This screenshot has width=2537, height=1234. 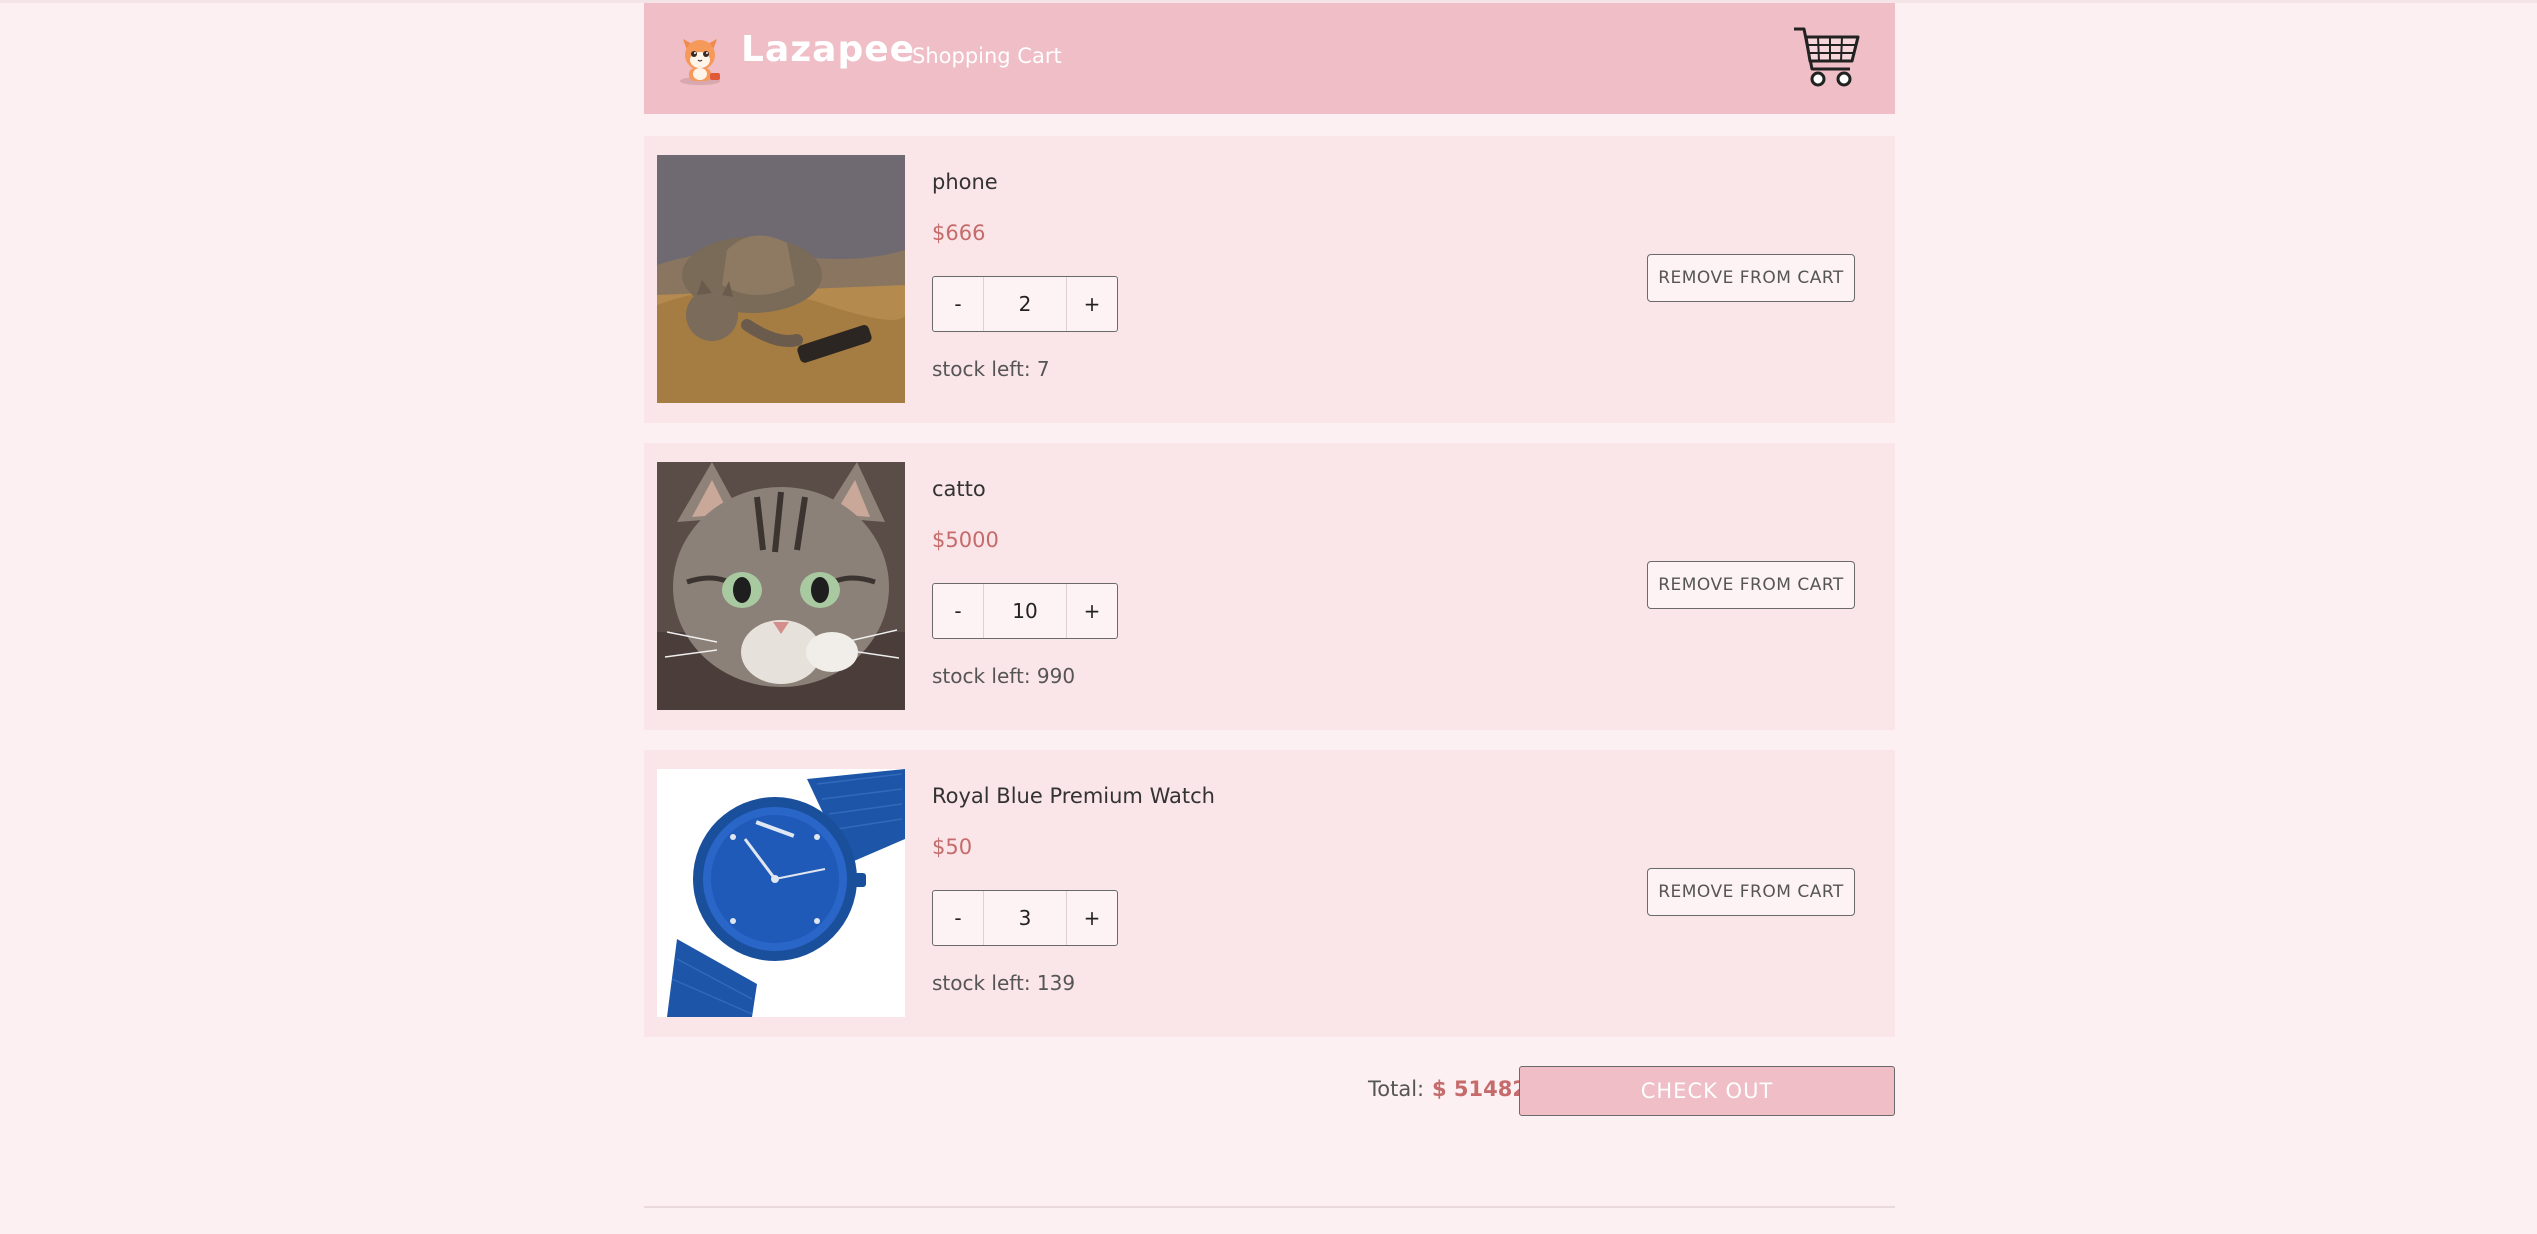 What do you see at coordinates (987, 56) in the screenshot?
I see `page-title: Shopping Cart` at bounding box center [987, 56].